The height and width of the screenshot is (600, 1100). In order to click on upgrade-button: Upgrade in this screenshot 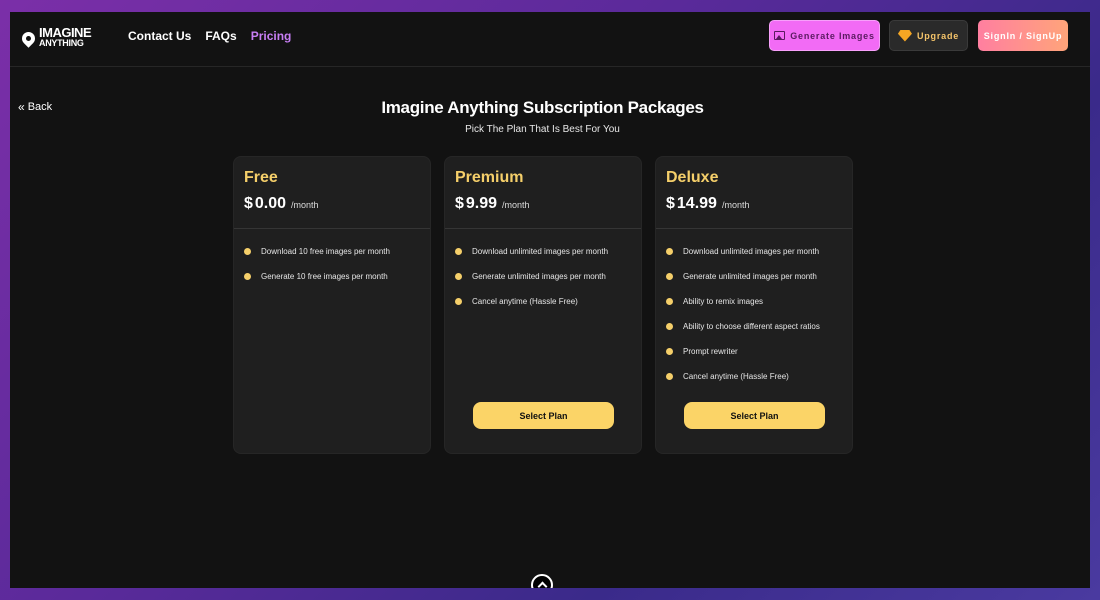, I will do `click(928, 35)`.